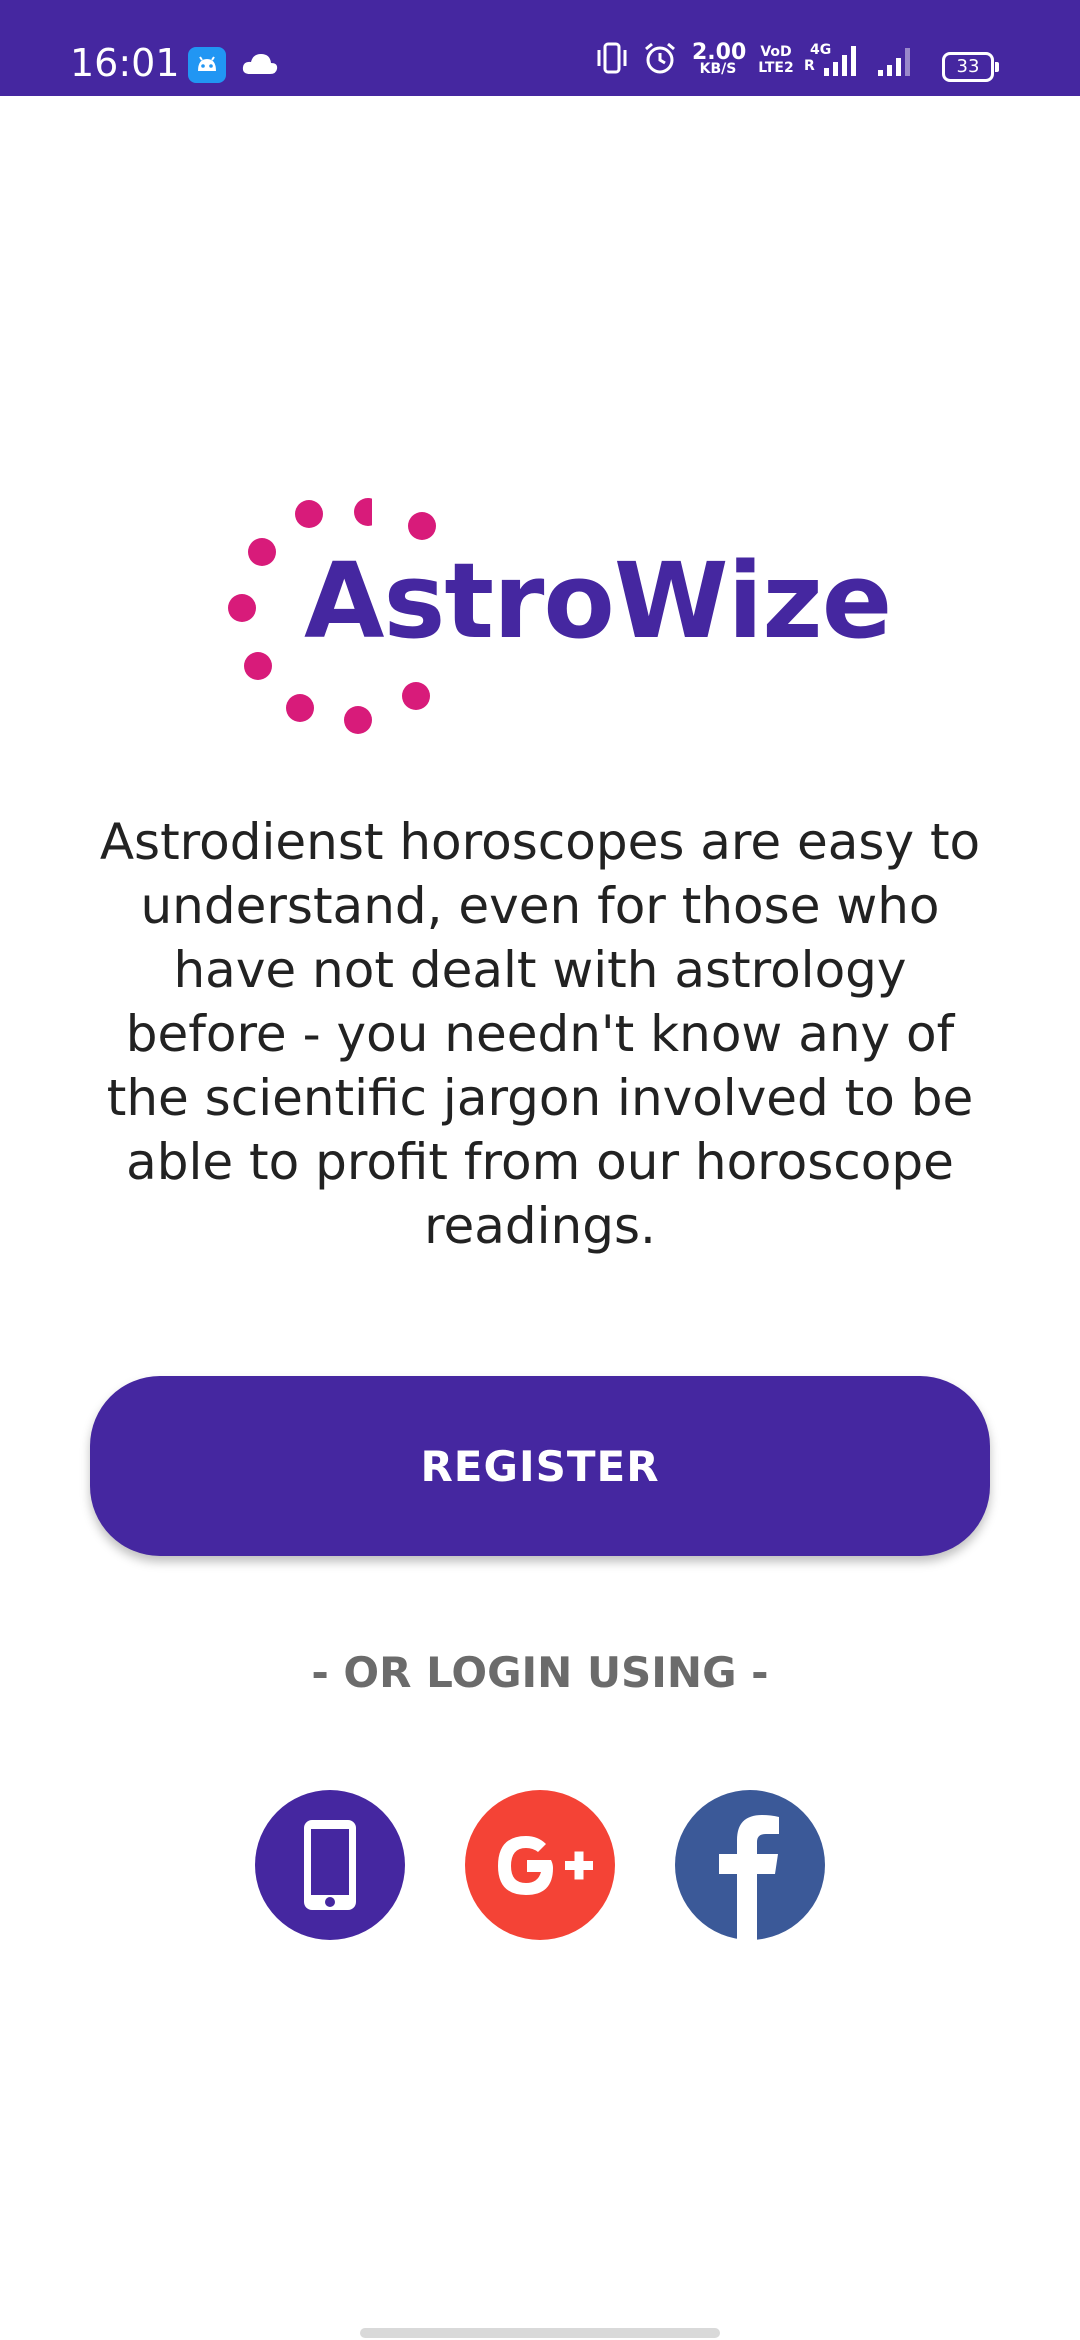 Image resolution: width=1080 pixels, height=2340 pixels. I want to click on volte-indicator: VoD LTE2, so click(776, 60).